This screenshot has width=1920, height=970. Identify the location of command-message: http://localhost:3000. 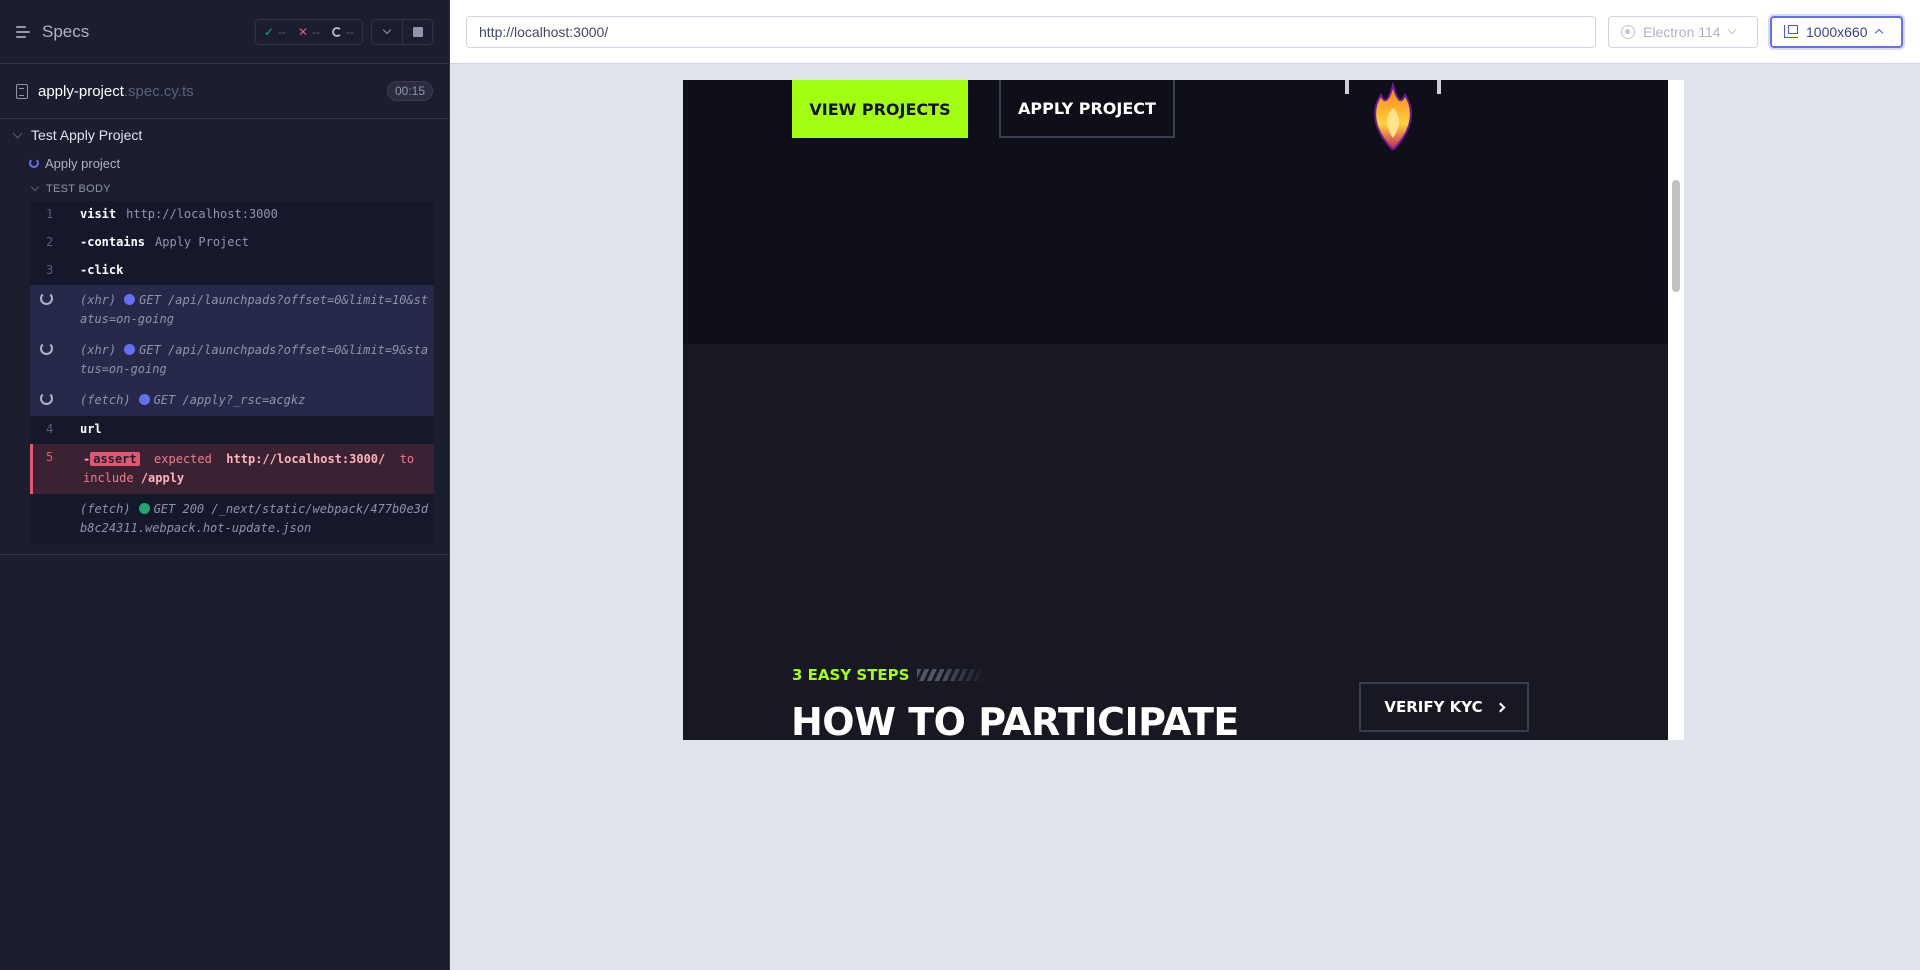
(202, 214).